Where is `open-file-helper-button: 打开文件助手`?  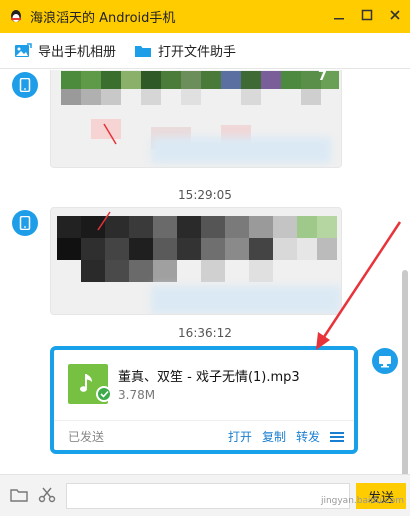 open-file-helper-button: 打开文件助手 is located at coordinates (185, 50).